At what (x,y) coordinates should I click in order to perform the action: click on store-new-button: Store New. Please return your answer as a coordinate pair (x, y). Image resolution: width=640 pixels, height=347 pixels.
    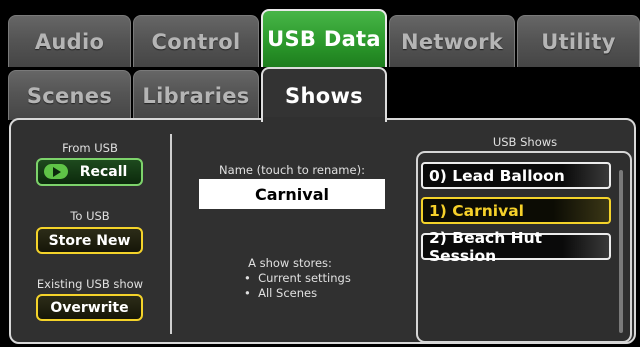
    Looking at the image, I should click on (89, 240).